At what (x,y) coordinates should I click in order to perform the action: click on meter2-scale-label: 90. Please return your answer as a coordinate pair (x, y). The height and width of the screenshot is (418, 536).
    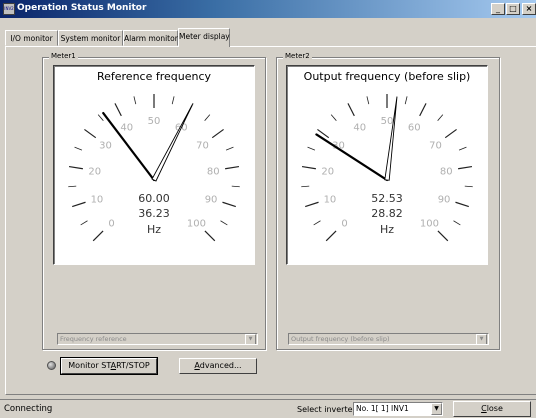
    Looking at the image, I should click on (444, 200).